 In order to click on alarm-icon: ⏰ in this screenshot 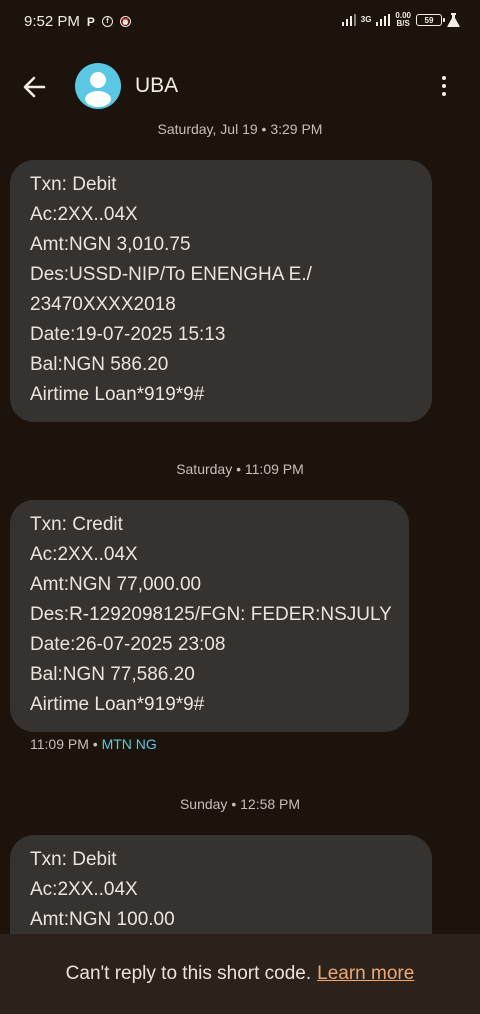, I will do `click(125, 21)`.